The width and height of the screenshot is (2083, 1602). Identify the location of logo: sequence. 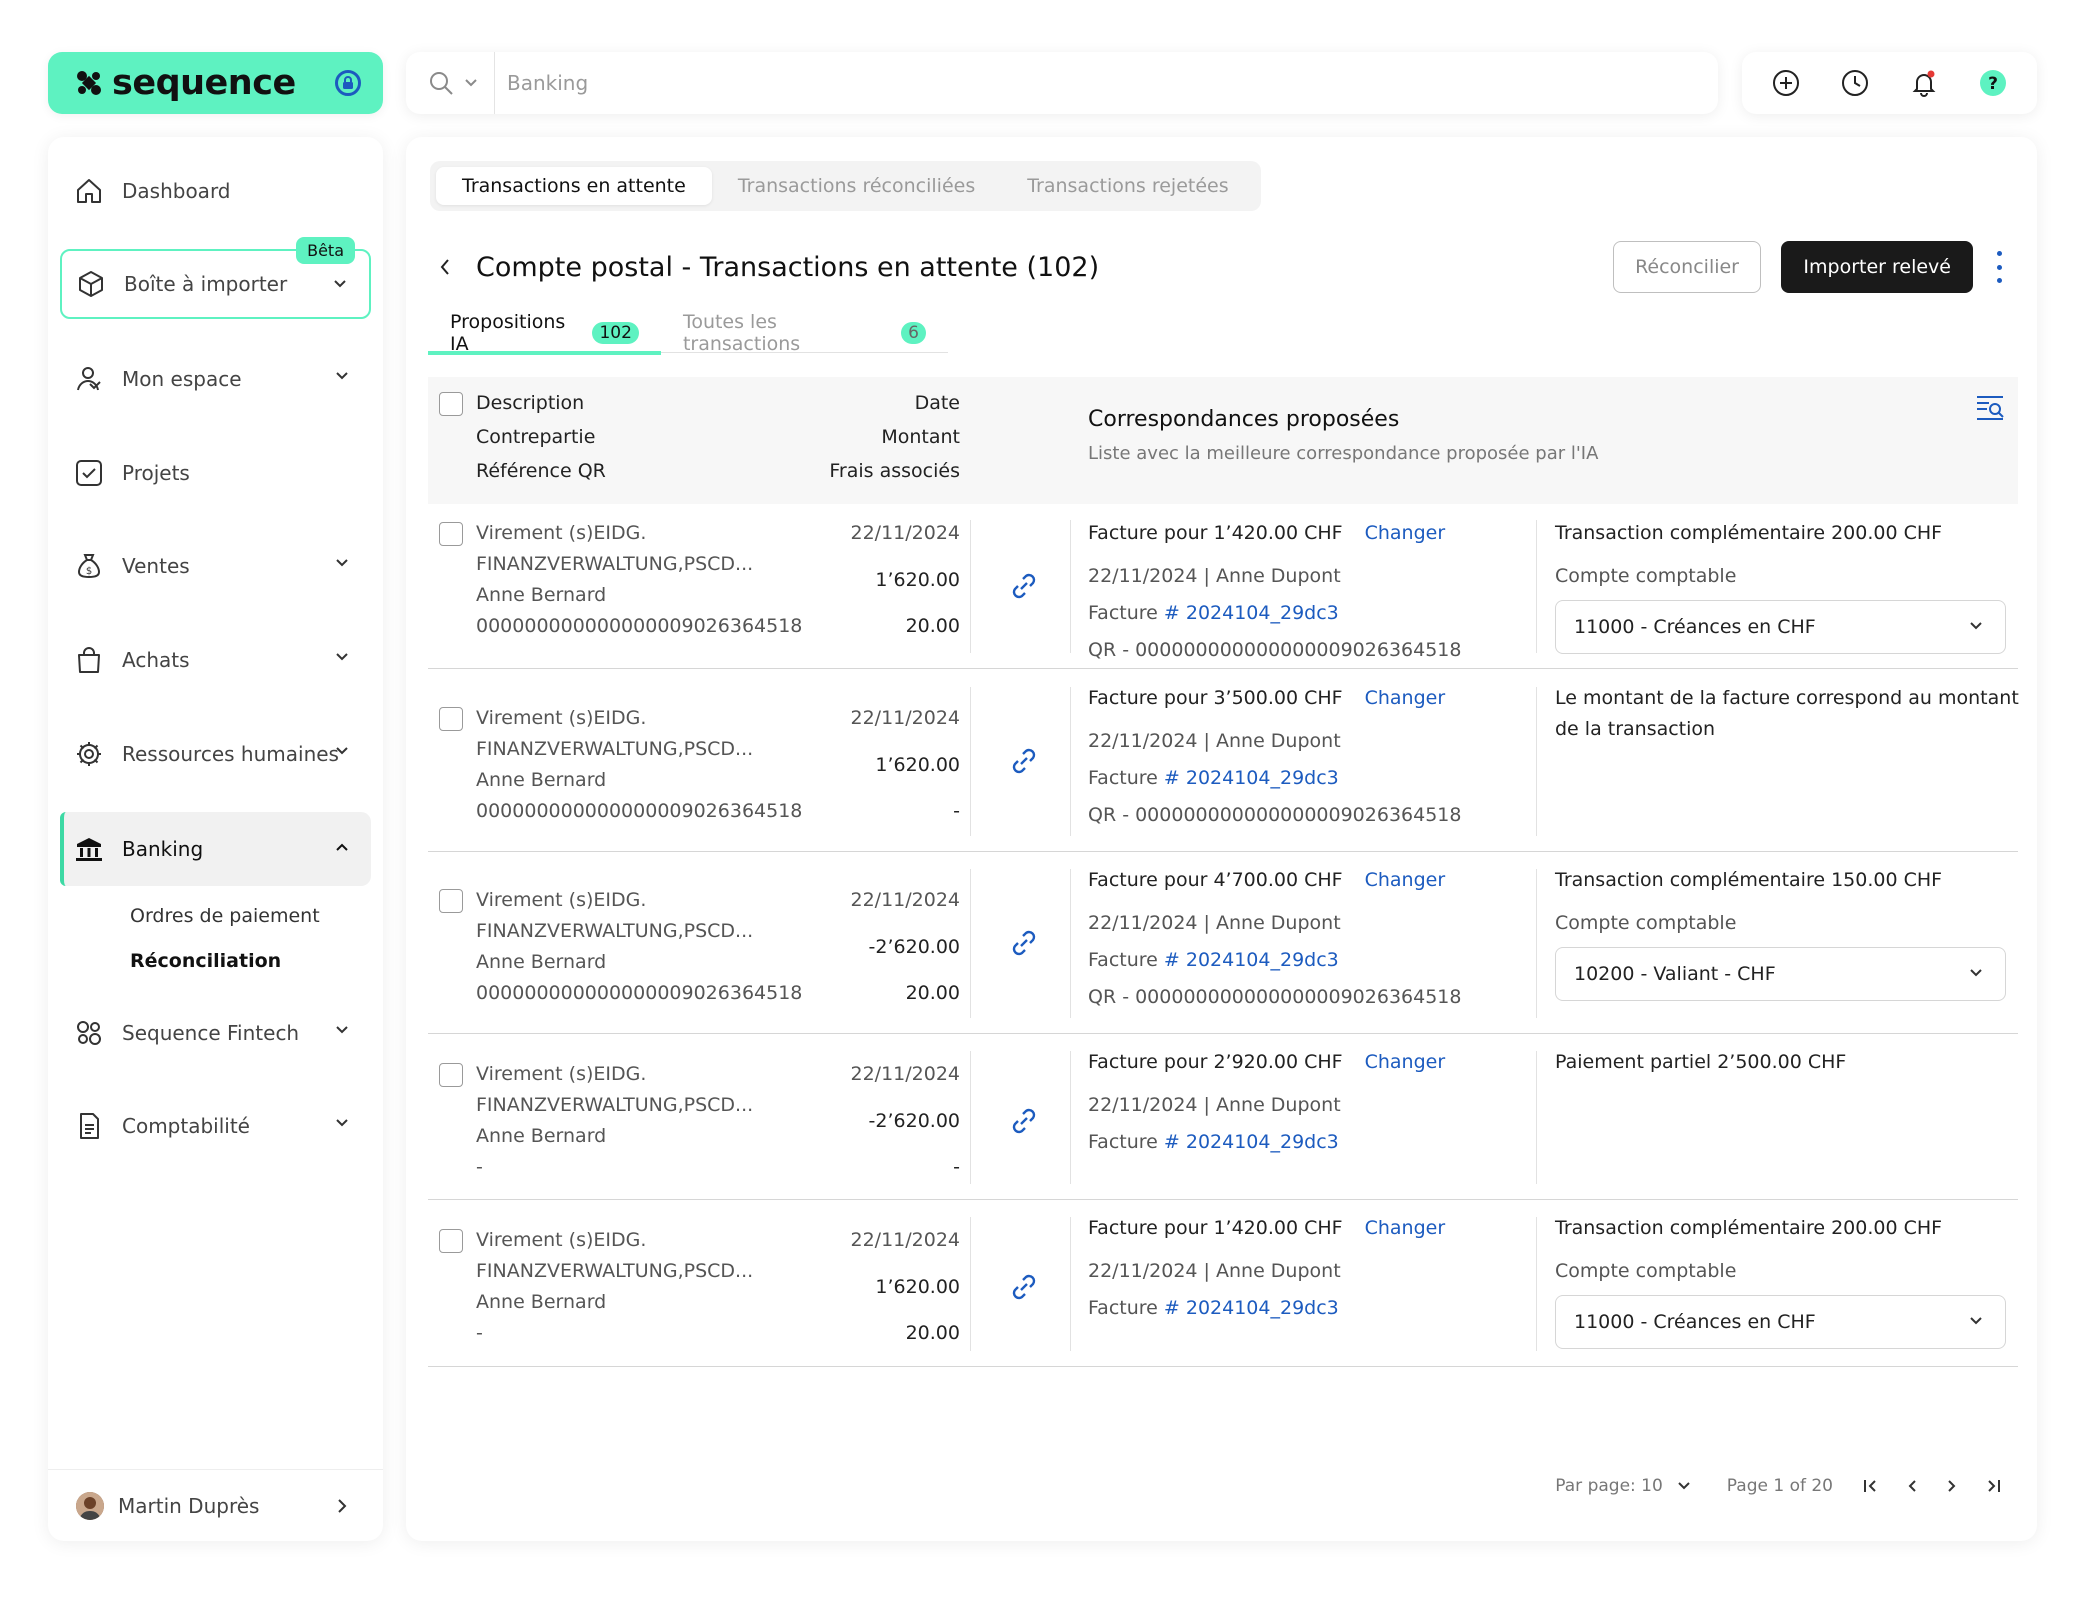
(215, 83).